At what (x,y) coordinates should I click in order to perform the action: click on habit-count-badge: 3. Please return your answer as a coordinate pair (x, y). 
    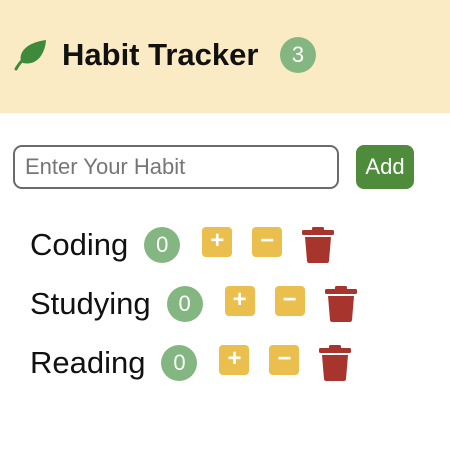
    Looking at the image, I should click on (298, 55).